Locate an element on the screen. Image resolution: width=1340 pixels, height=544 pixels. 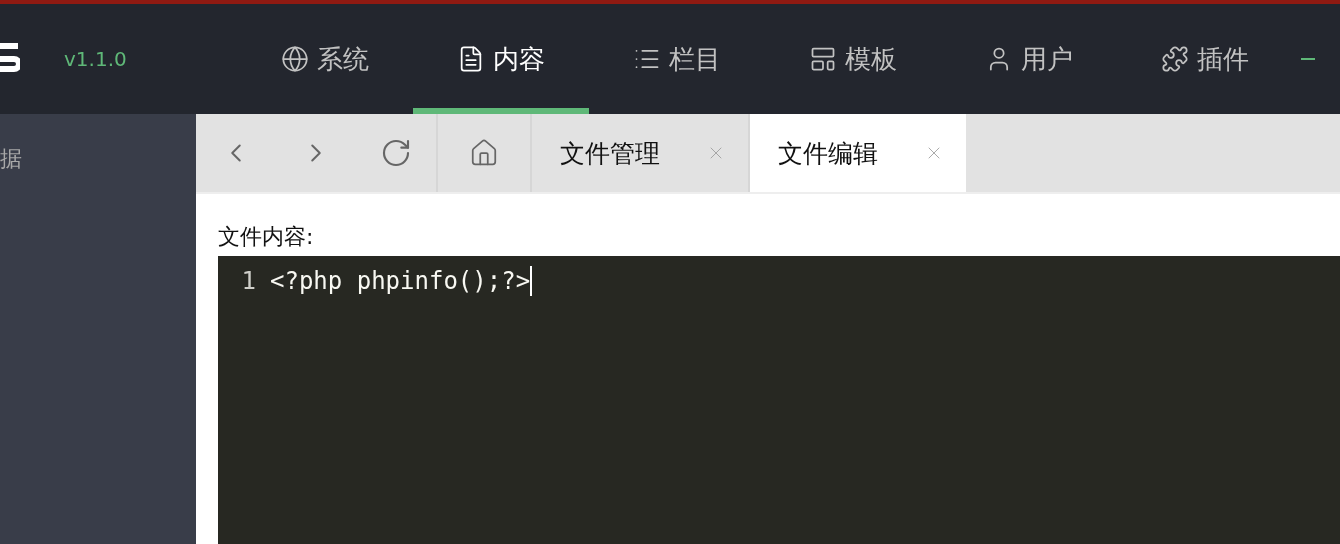
nav-item: 栏目 is located at coordinates (677, 59).